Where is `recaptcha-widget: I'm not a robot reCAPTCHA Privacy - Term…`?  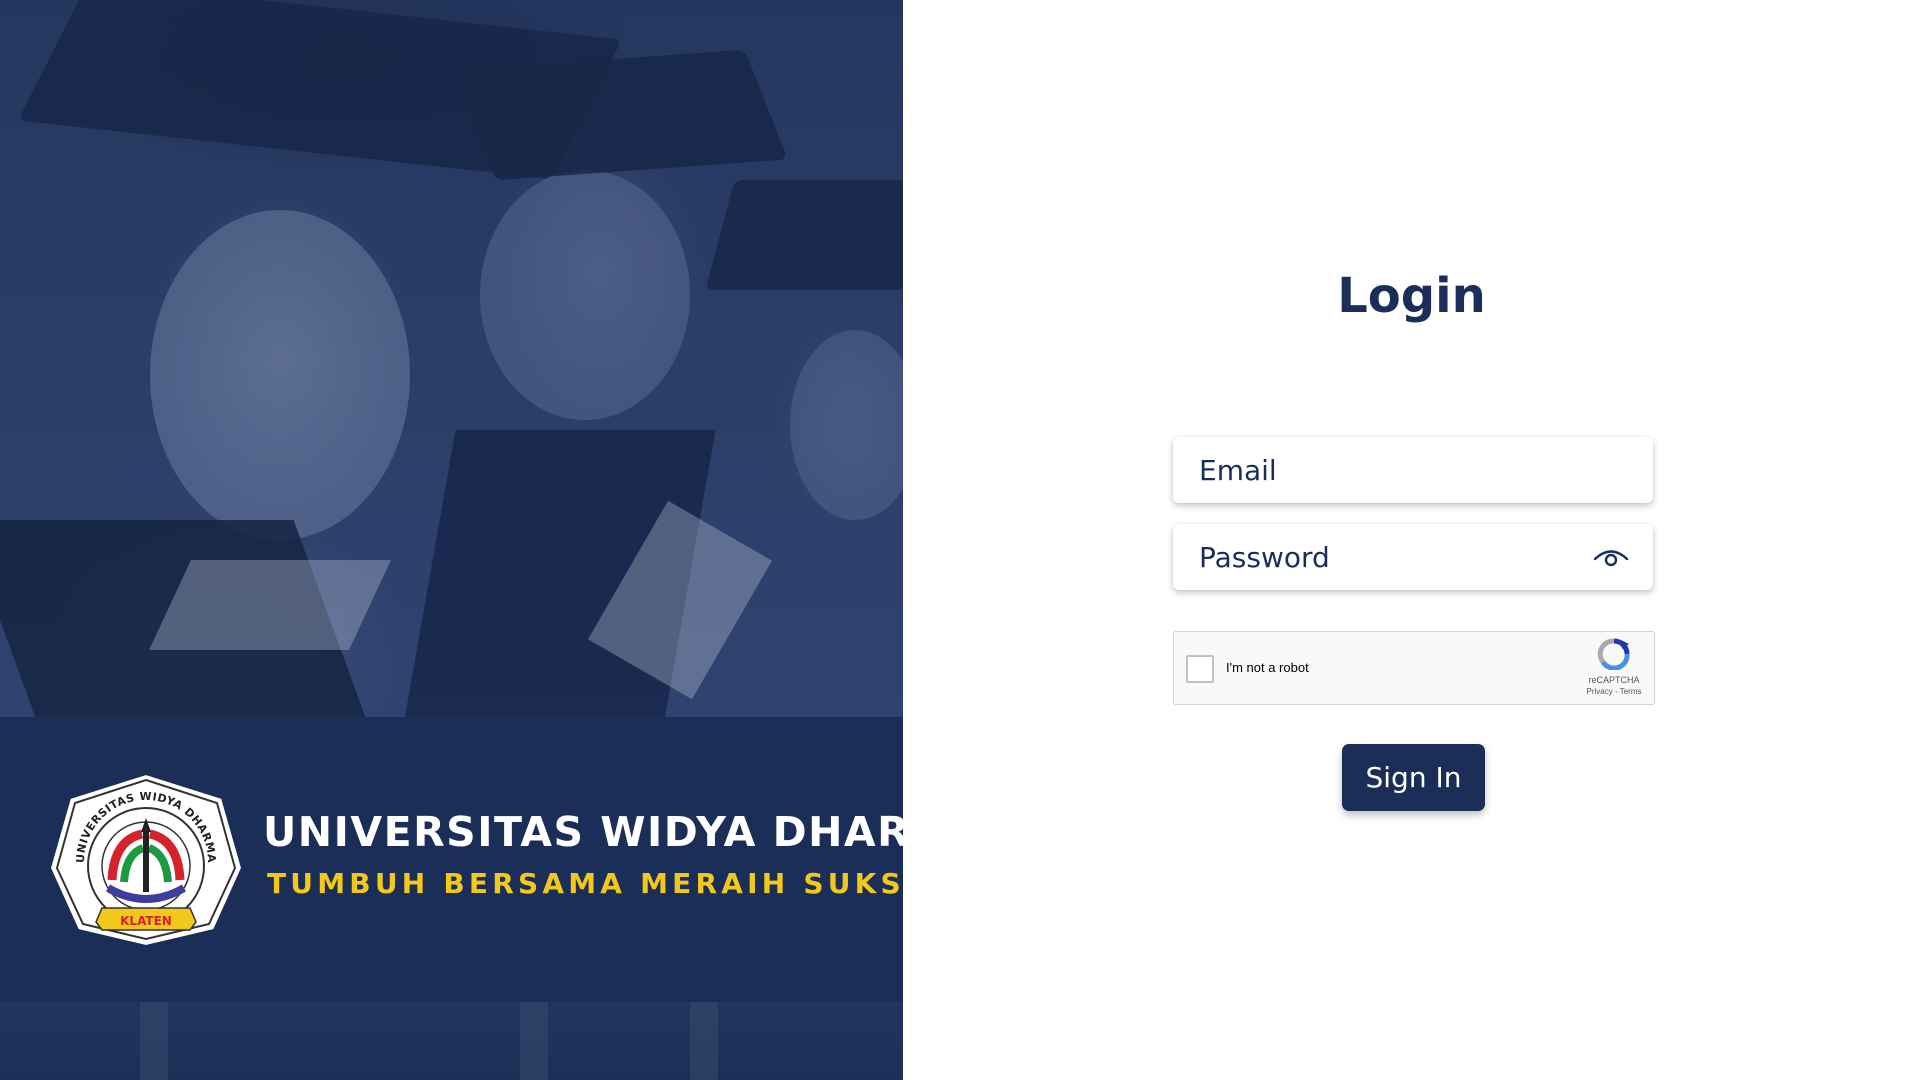 recaptcha-widget: I'm not a robot reCAPTCHA Privacy - Term… is located at coordinates (1414, 668).